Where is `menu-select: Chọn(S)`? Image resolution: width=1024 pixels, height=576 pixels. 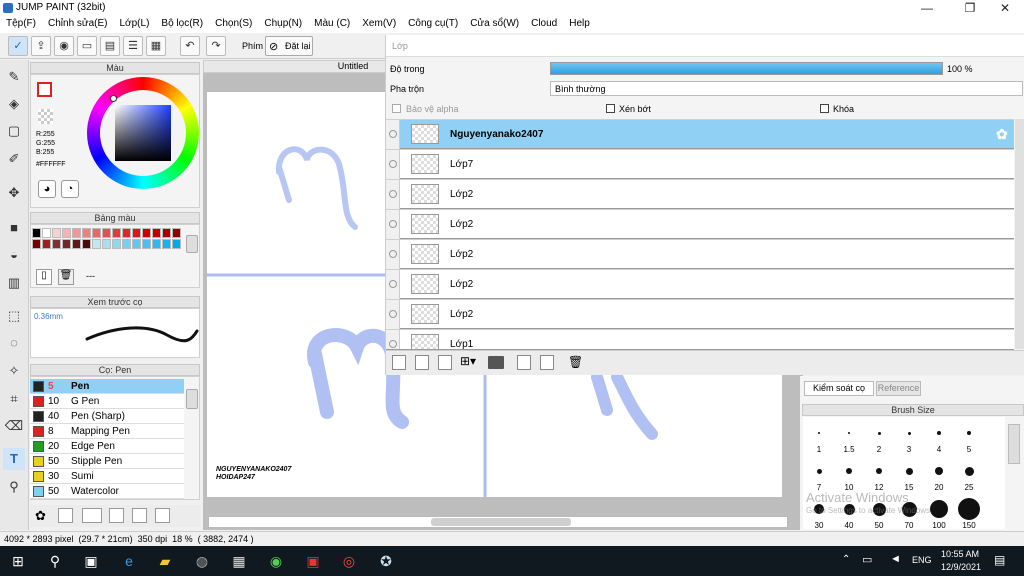 menu-select: Chọn(S) is located at coordinates (233, 25).